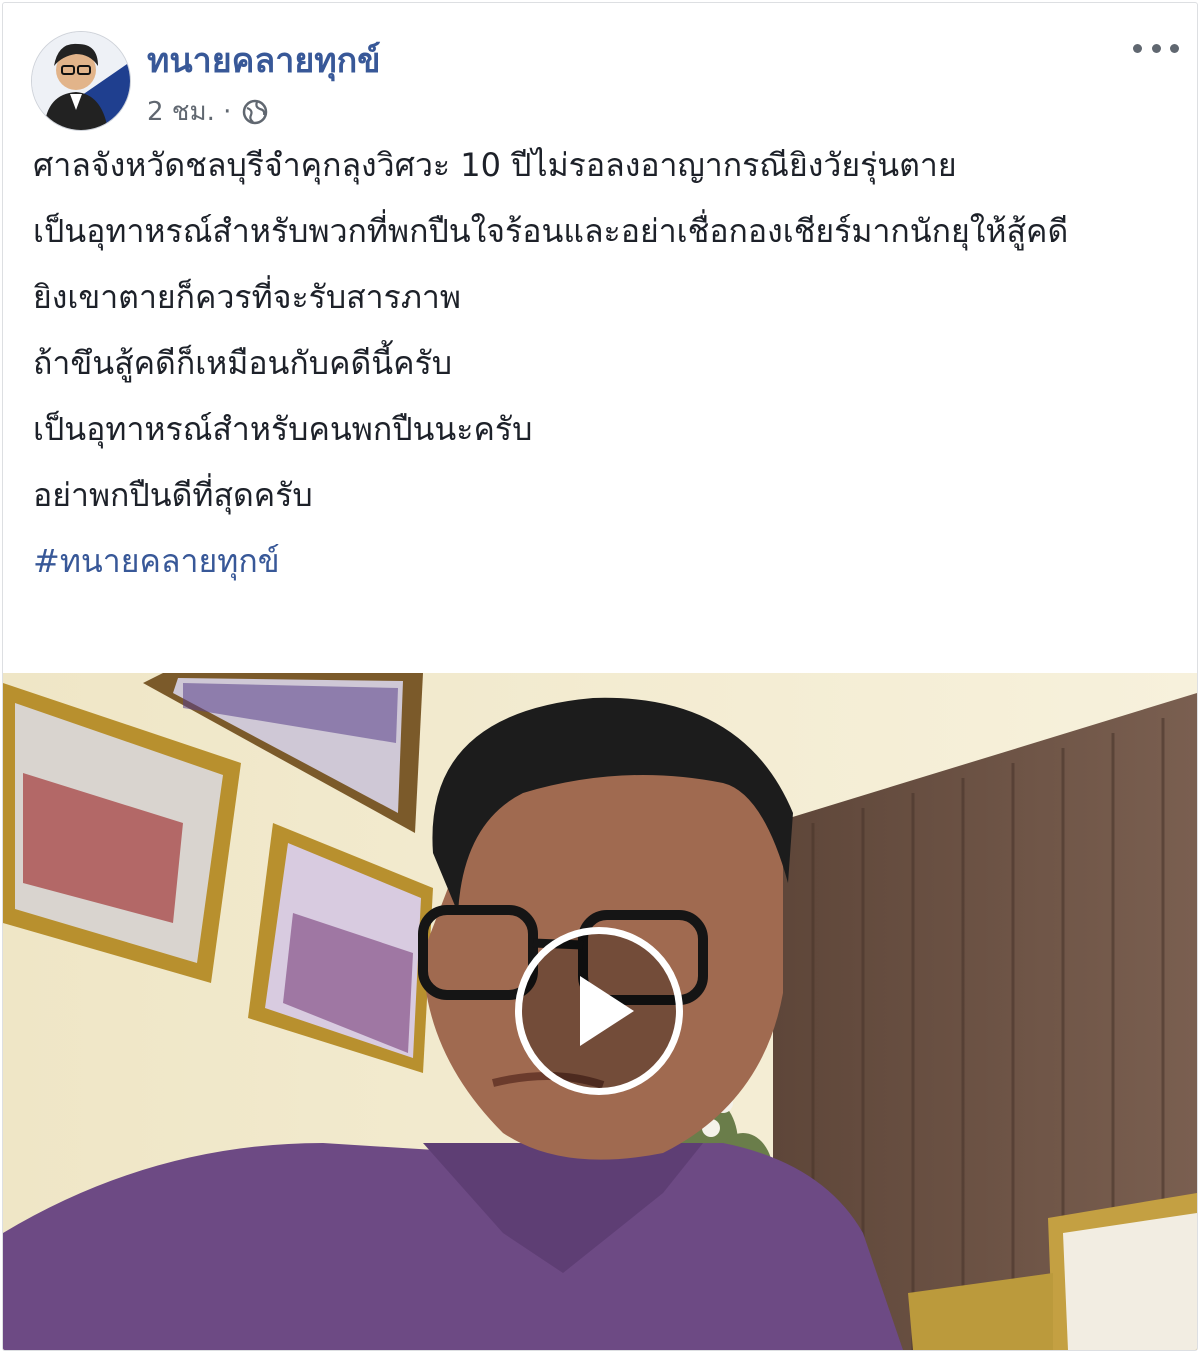 The width and height of the screenshot is (1200, 1353). Describe the element at coordinates (599, 1011) in the screenshot. I see `play-icon` at that location.